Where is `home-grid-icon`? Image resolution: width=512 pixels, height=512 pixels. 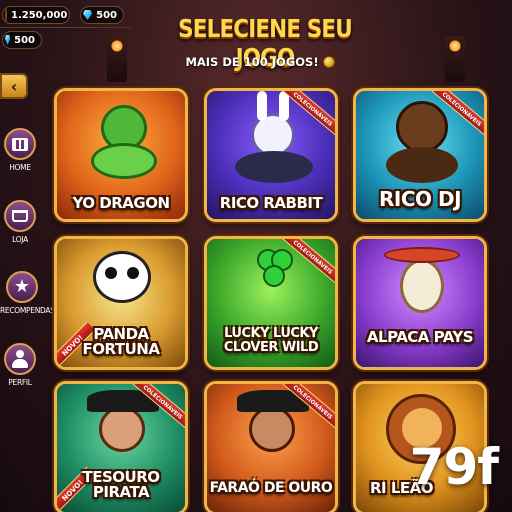
home-grid-icon is located at coordinates (20, 144).